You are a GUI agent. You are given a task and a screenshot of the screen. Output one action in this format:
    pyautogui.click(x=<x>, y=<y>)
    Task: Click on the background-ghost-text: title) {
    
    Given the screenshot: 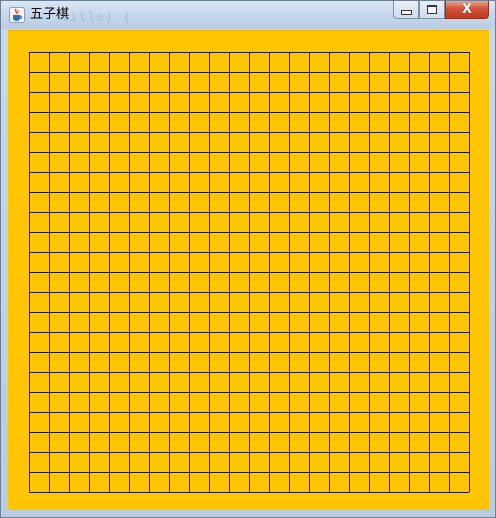 What is the action you would take?
    pyautogui.click(x=96, y=17)
    